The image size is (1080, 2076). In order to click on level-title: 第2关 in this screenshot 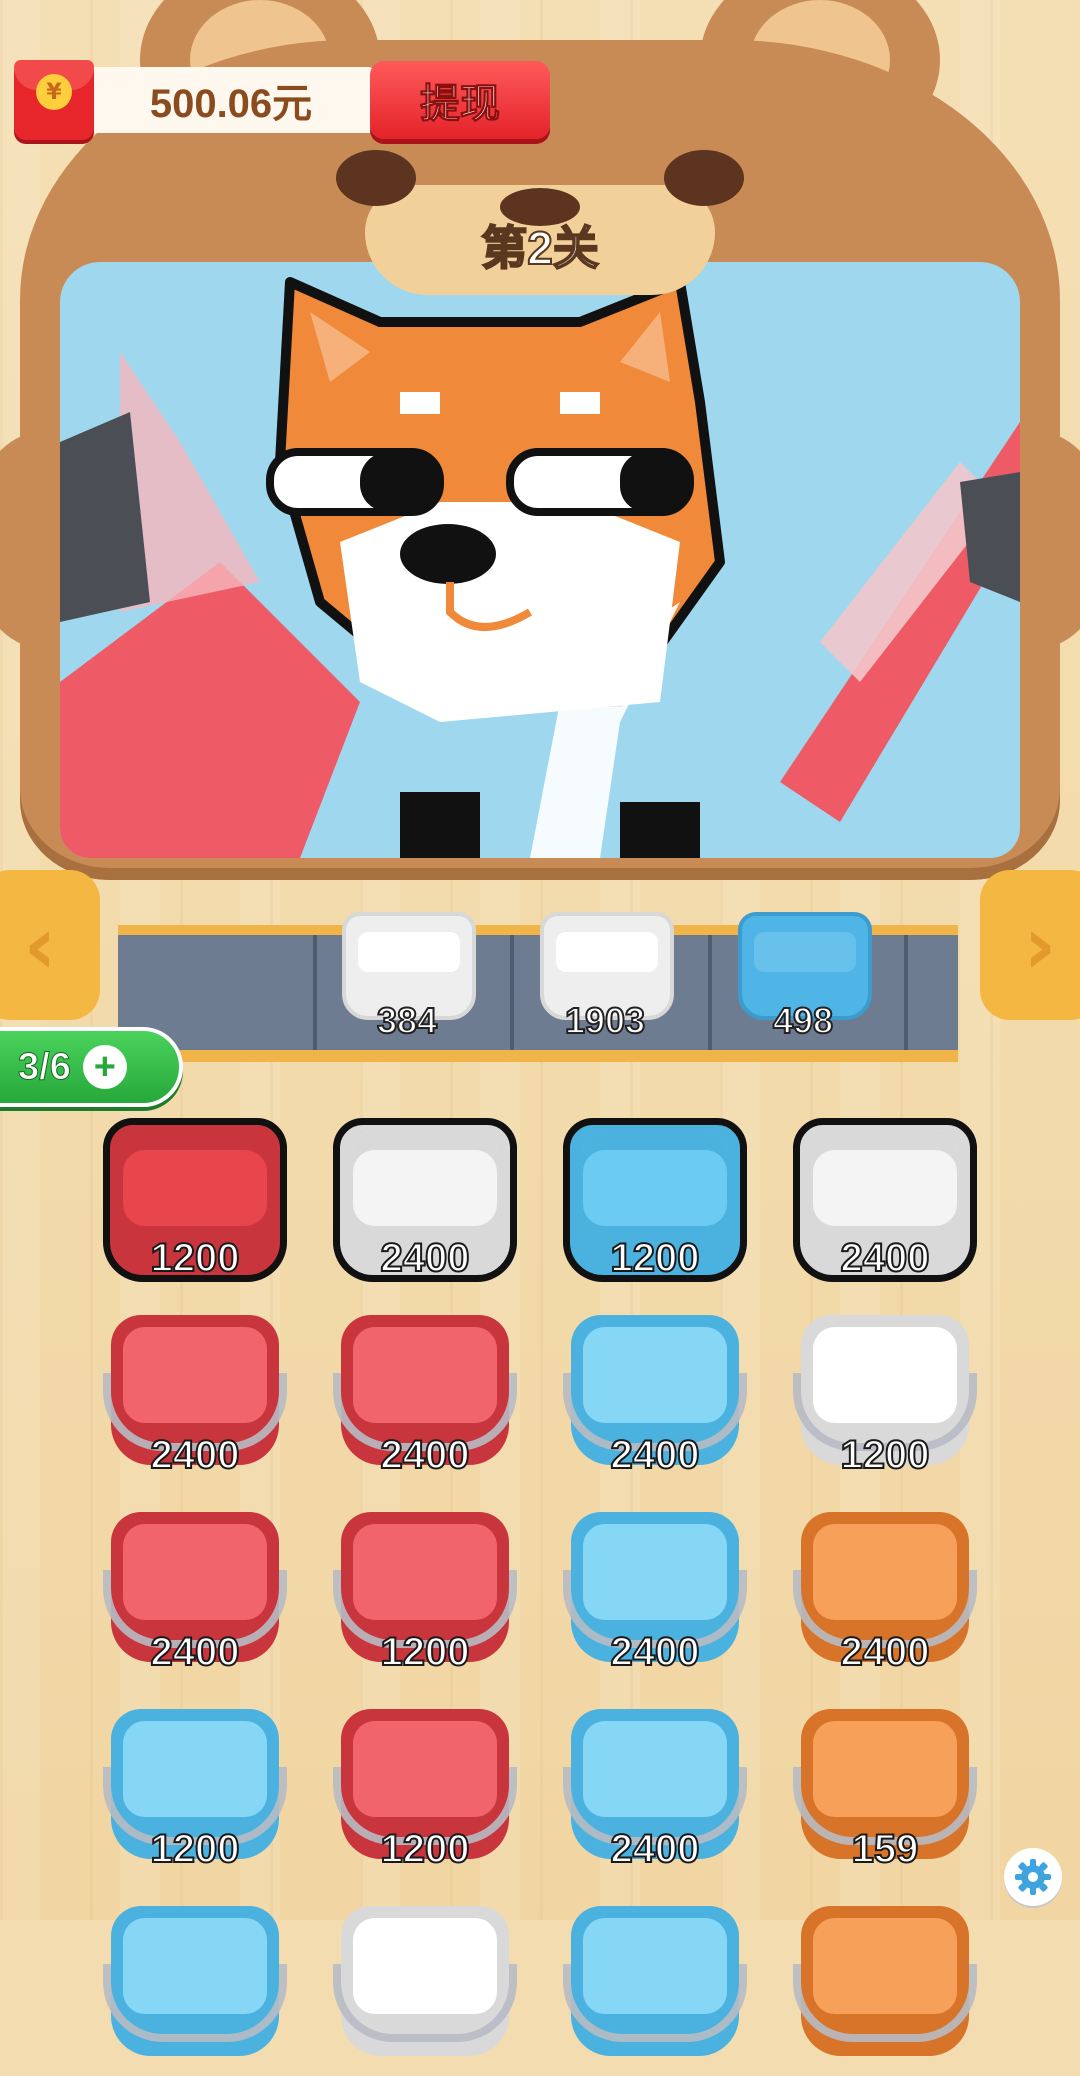, I will do `click(540, 248)`.